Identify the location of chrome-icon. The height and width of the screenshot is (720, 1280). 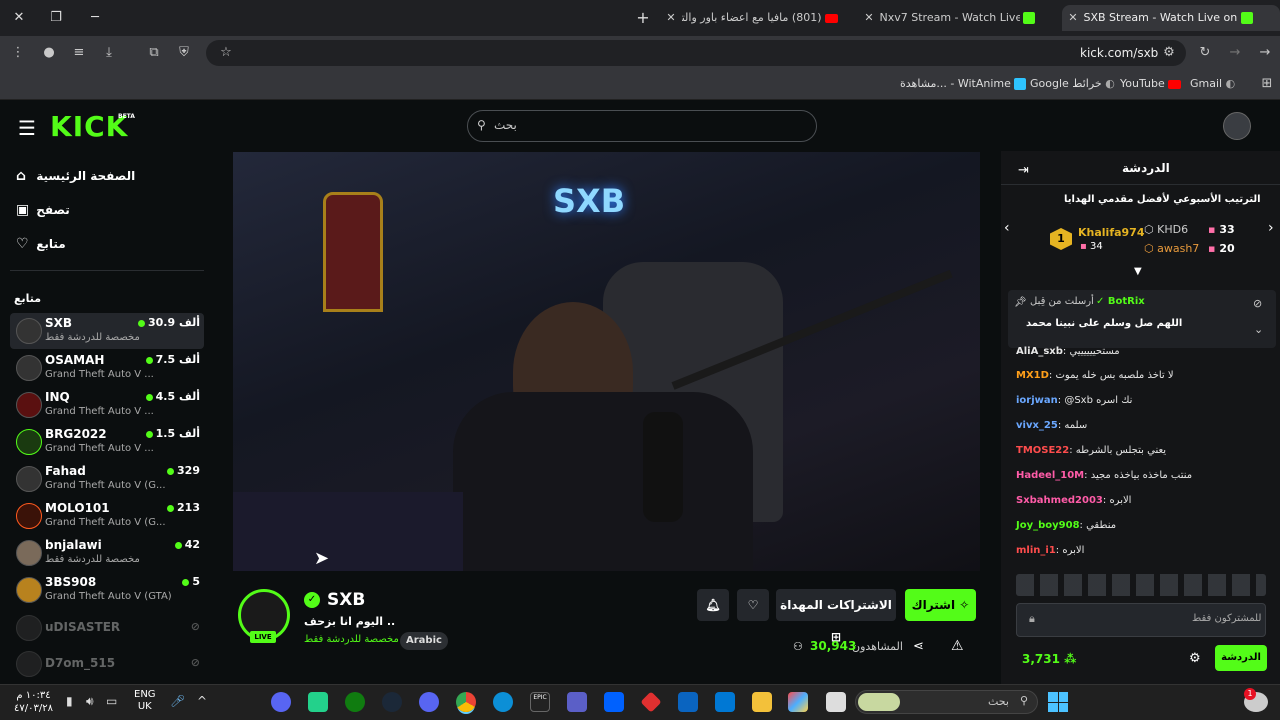
(466, 702).